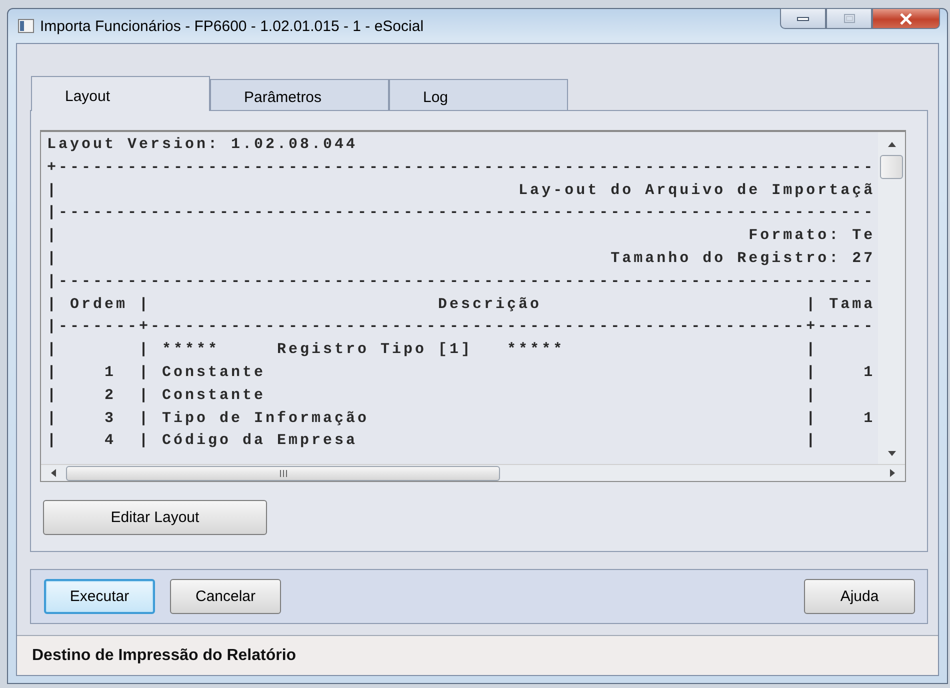 Image resolution: width=950 pixels, height=688 pixels. Describe the element at coordinates (164, 655) in the screenshot. I see `status-text: Destino de Impressão do Relatório` at that location.